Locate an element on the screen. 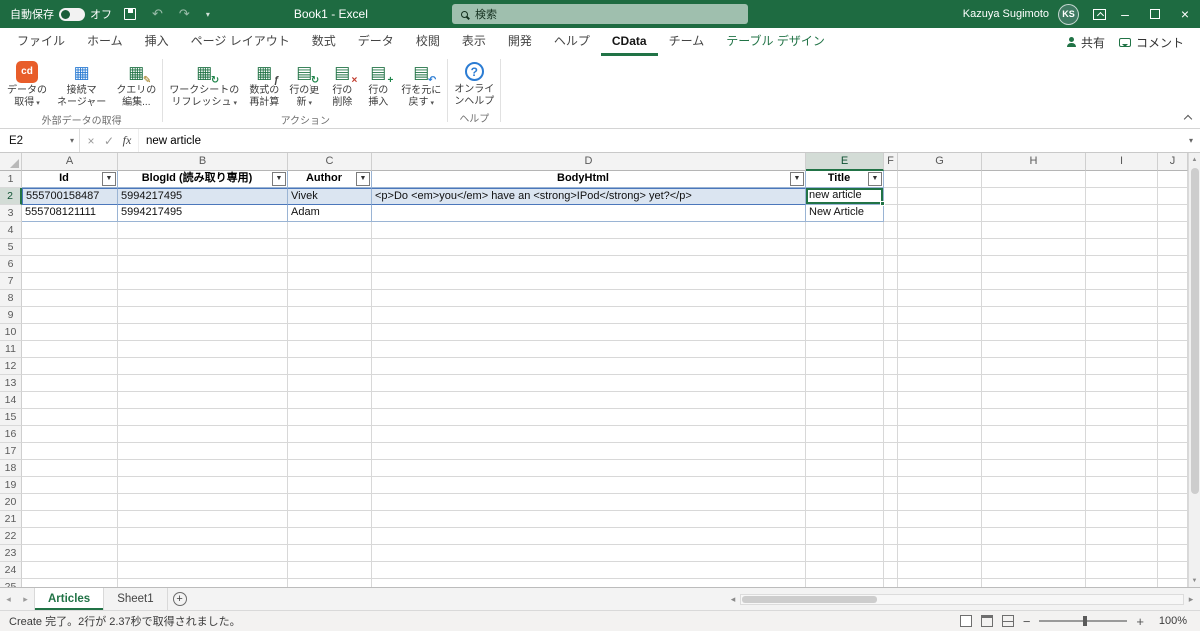  cell-I16 is located at coordinates (1122, 434).